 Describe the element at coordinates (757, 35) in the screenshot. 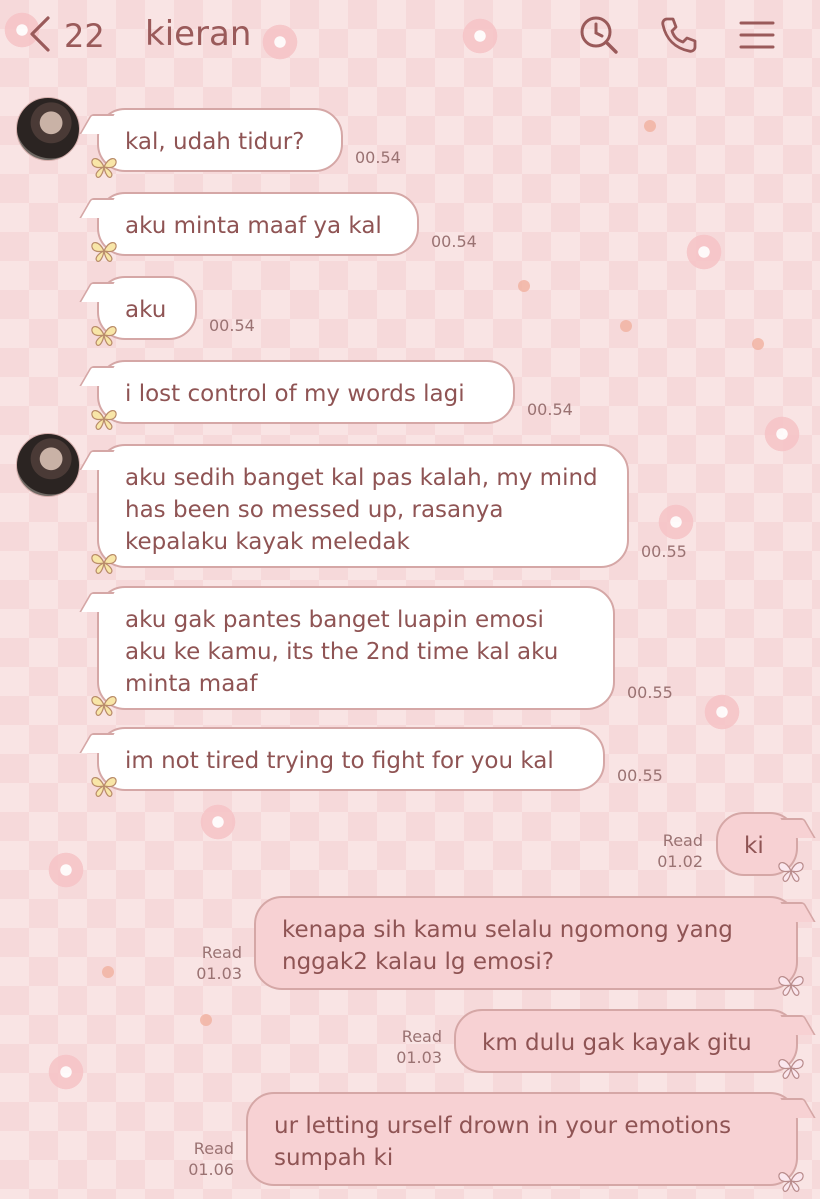

I see `menu-icon` at that location.